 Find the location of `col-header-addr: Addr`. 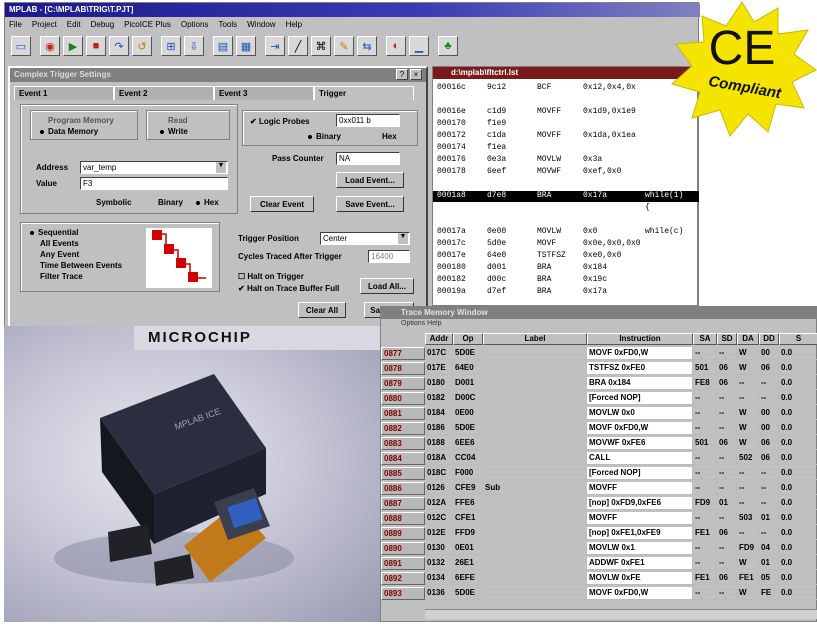

col-header-addr: Addr is located at coordinates (439, 339).